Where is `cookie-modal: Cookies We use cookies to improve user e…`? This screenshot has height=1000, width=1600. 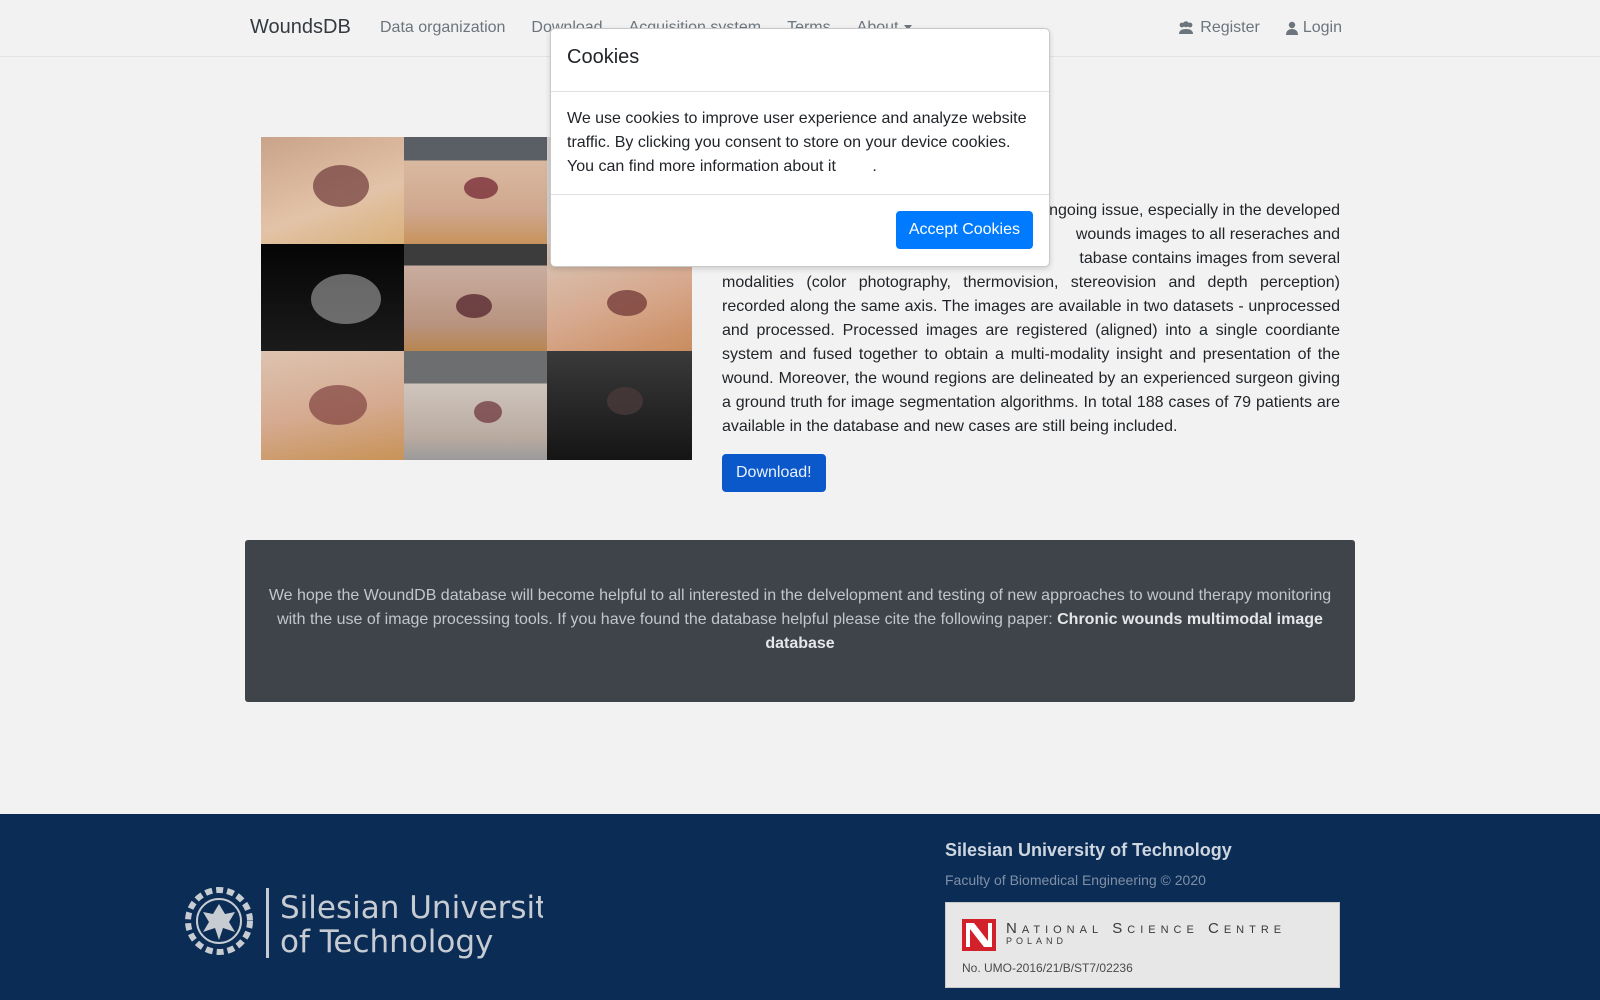
cookie-modal: Cookies We use cookies to improve user e… is located at coordinates (800, 147).